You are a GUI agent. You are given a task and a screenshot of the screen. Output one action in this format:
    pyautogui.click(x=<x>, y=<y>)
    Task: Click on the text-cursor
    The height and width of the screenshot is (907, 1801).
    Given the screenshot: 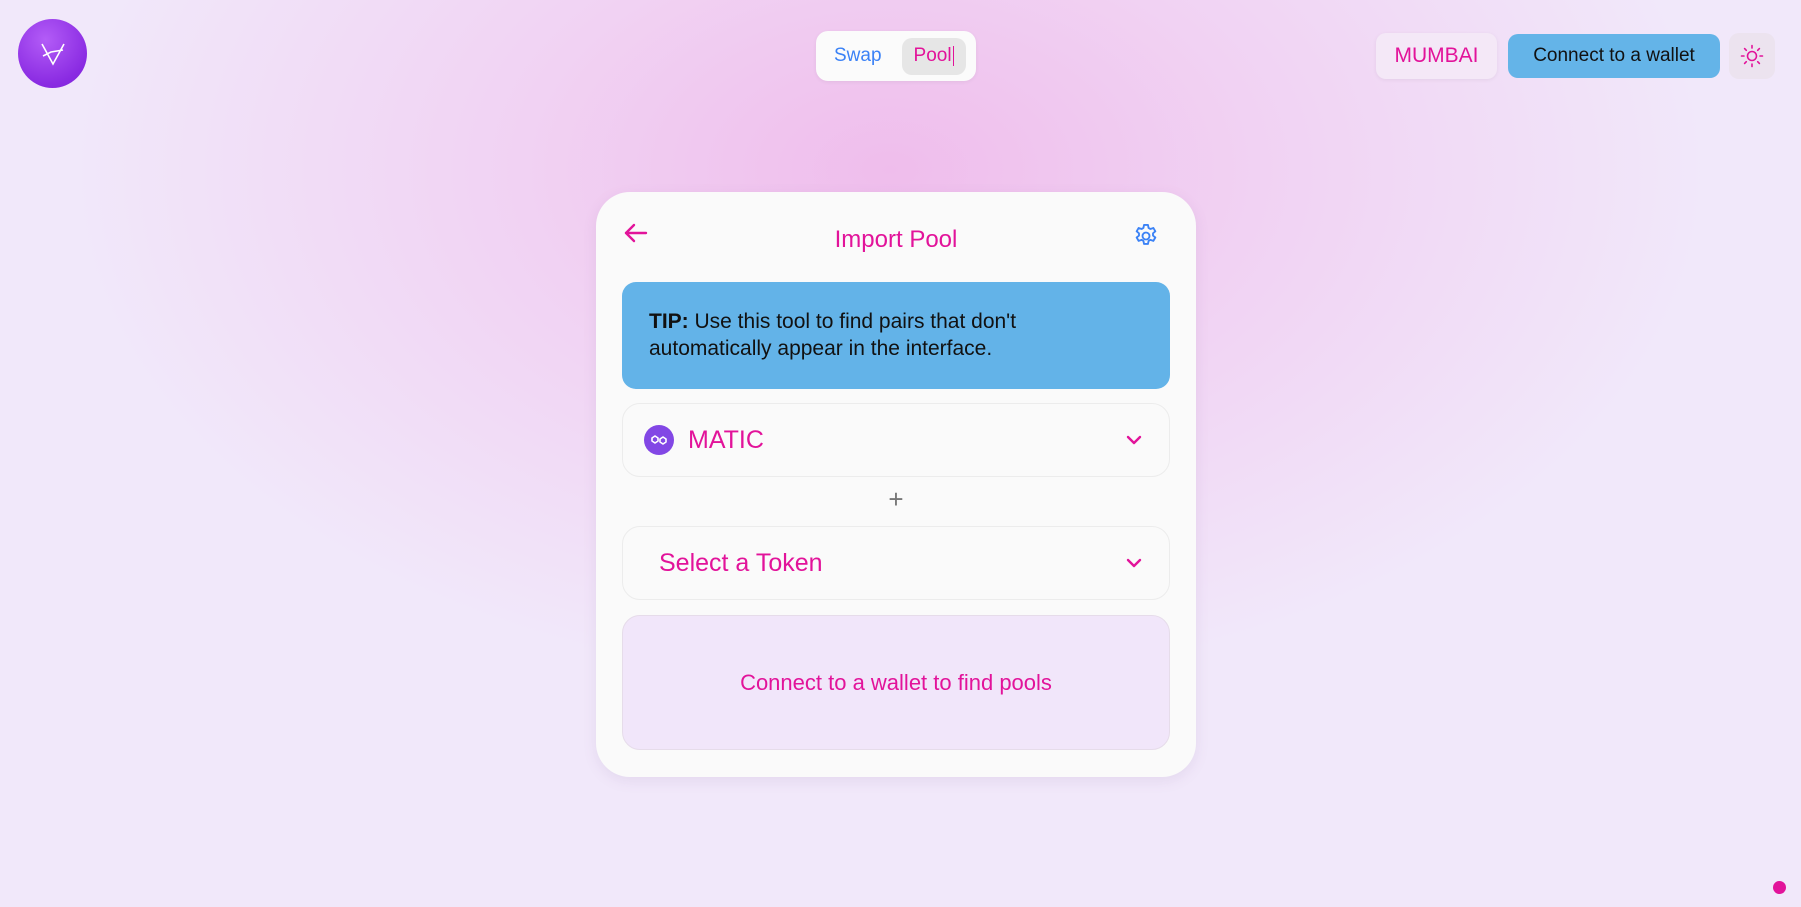 What is the action you would take?
    pyautogui.click(x=953, y=56)
    